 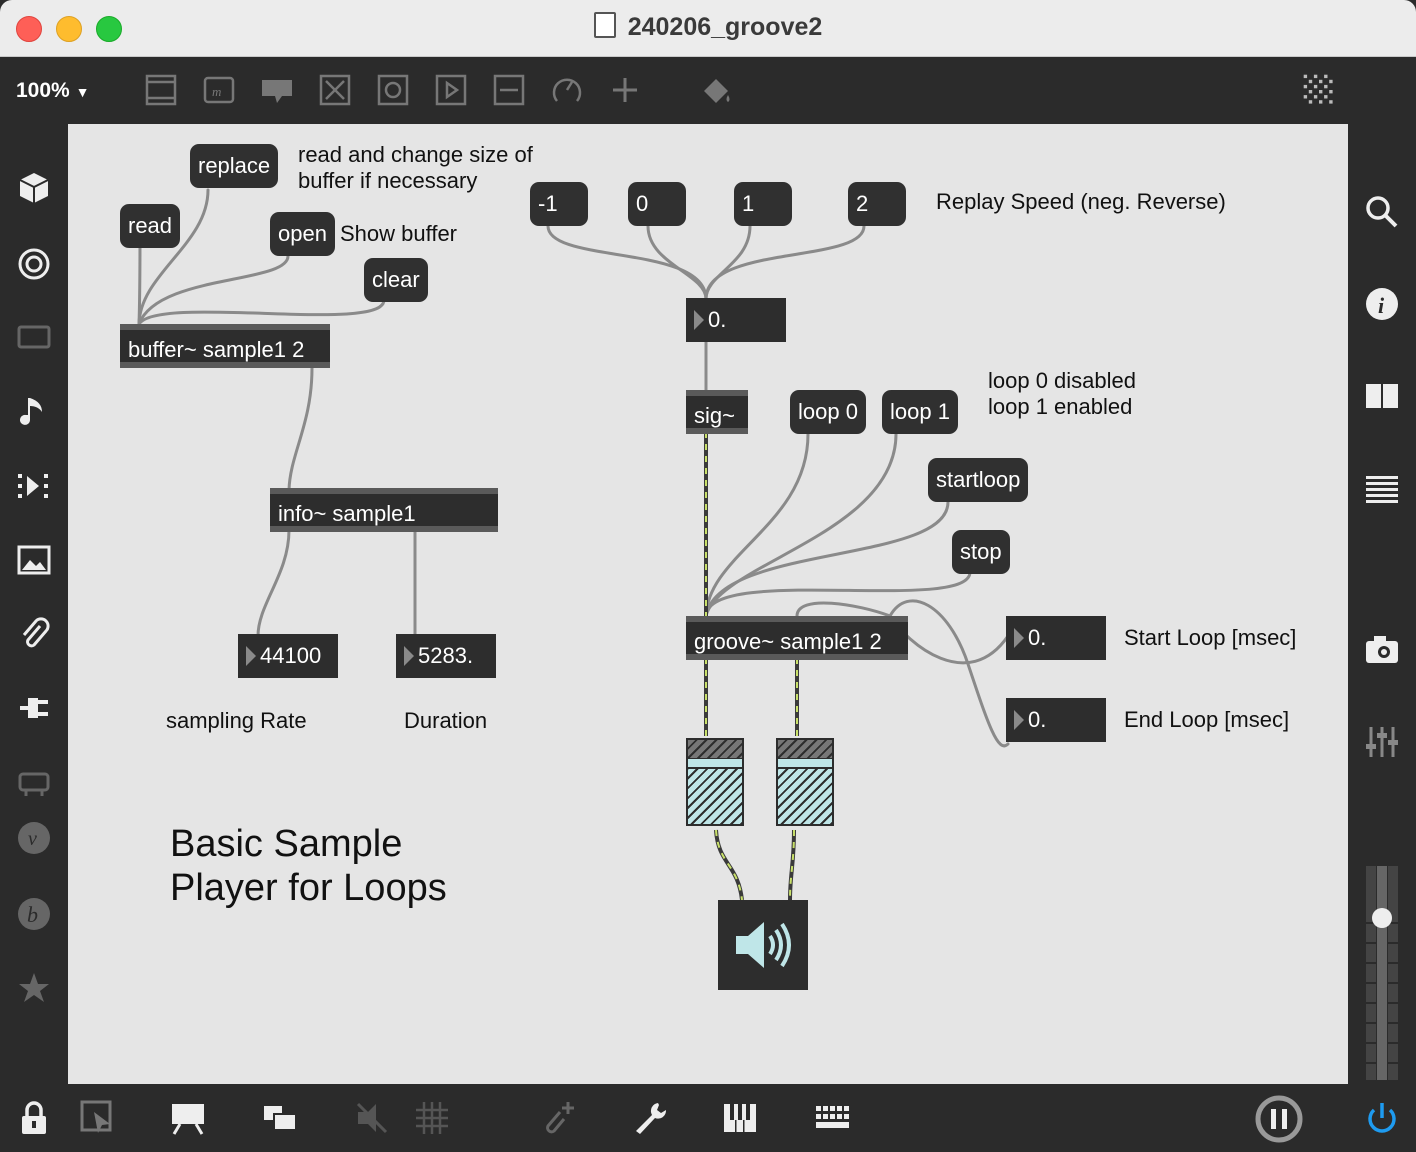 What do you see at coordinates (446, 720) in the screenshot?
I see `duration-comment: Duration` at bounding box center [446, 720].